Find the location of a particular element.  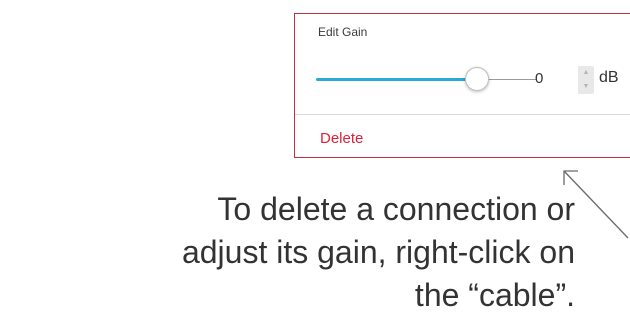

gain-stepper: ▲ ▼ is located at coordinates (586, 80).